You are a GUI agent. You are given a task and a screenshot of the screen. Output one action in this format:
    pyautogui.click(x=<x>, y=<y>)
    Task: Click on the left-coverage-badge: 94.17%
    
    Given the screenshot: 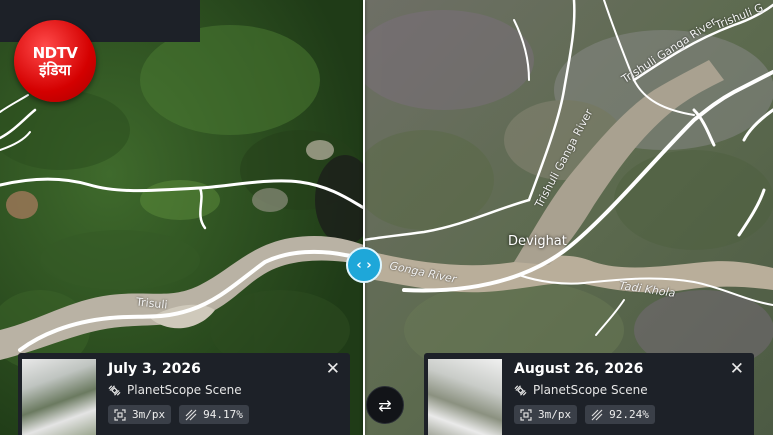 What is the action you would take?
    pyautogui.click(x=214, y=414)
    